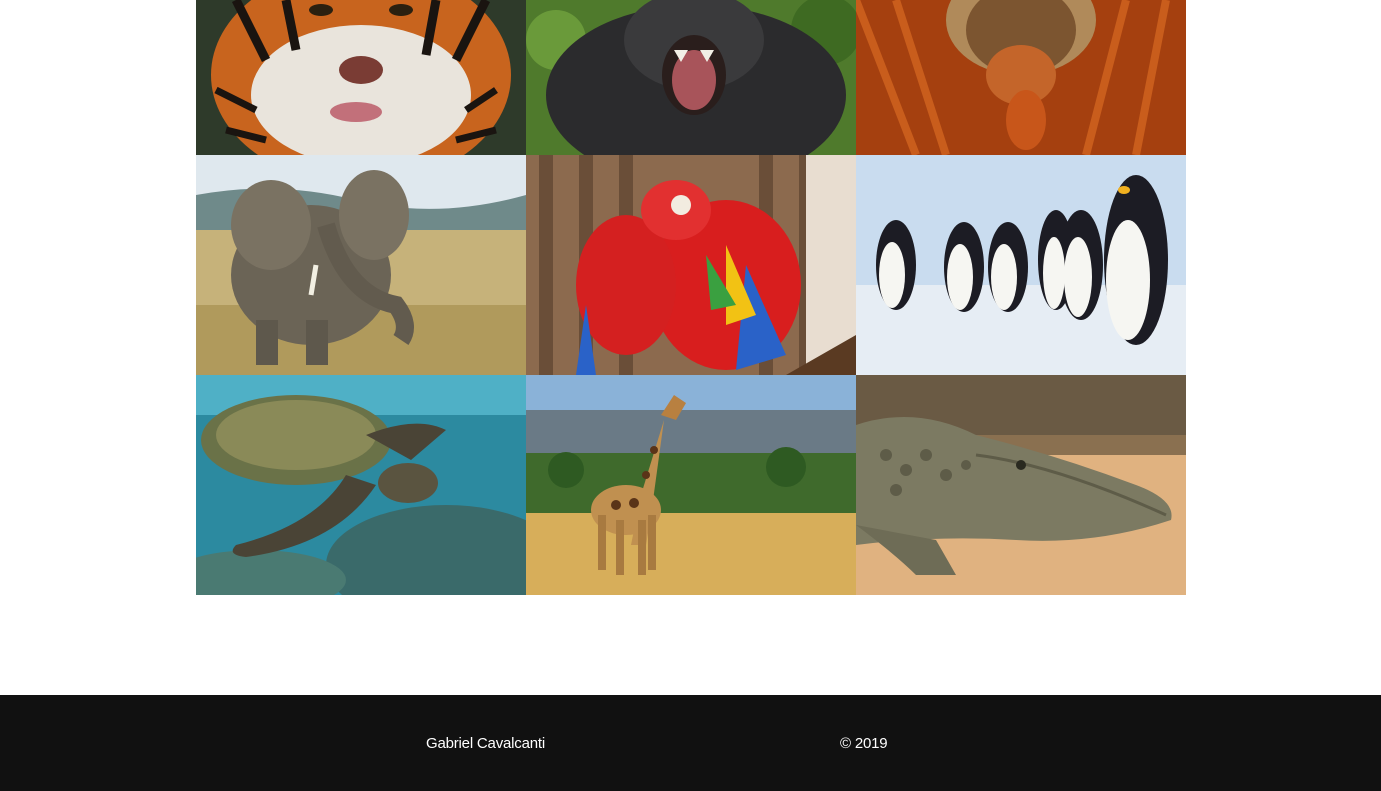 Image resolution: width=1381 pixels, height=791 pixels. I want to click on tiger-photo, so click(361, 77).